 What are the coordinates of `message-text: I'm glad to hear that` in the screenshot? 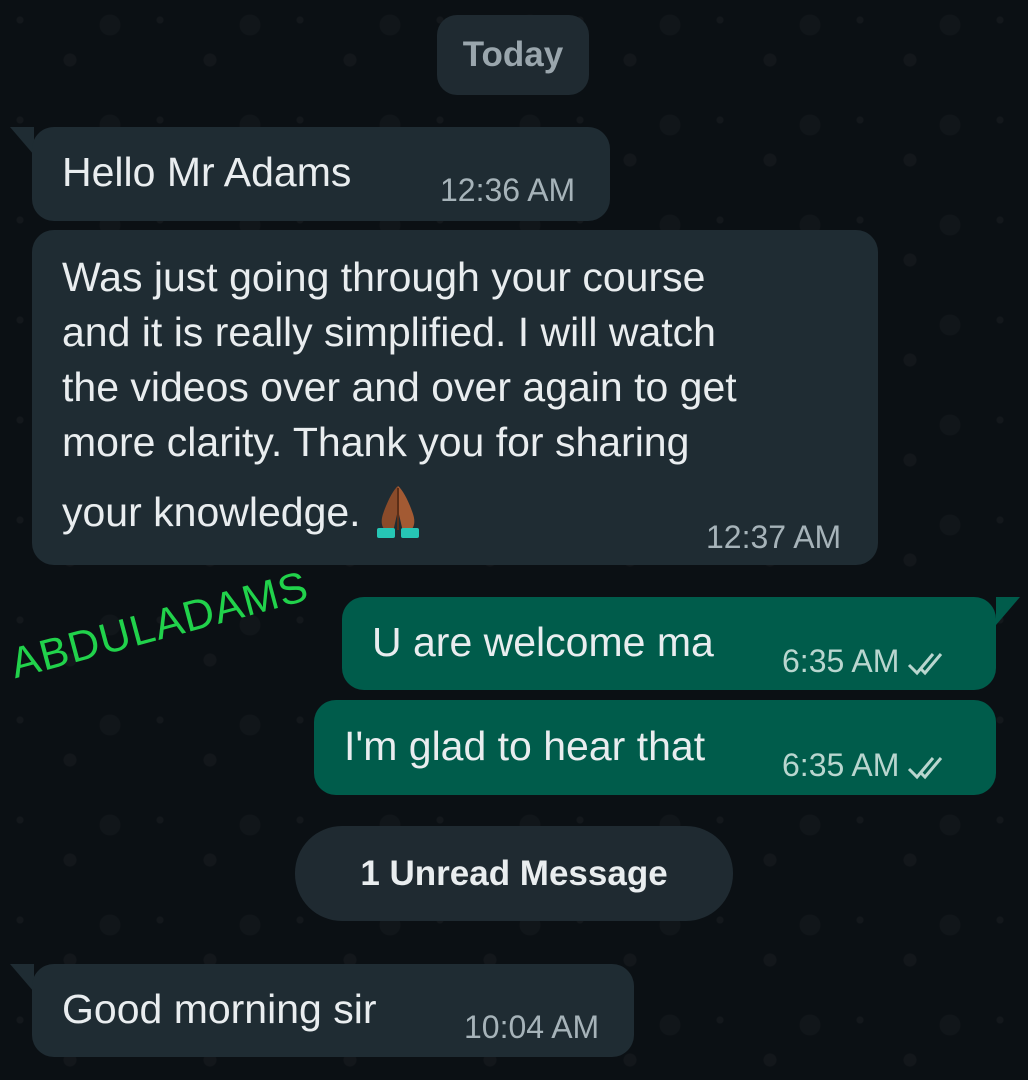 It's located at (525, 746).